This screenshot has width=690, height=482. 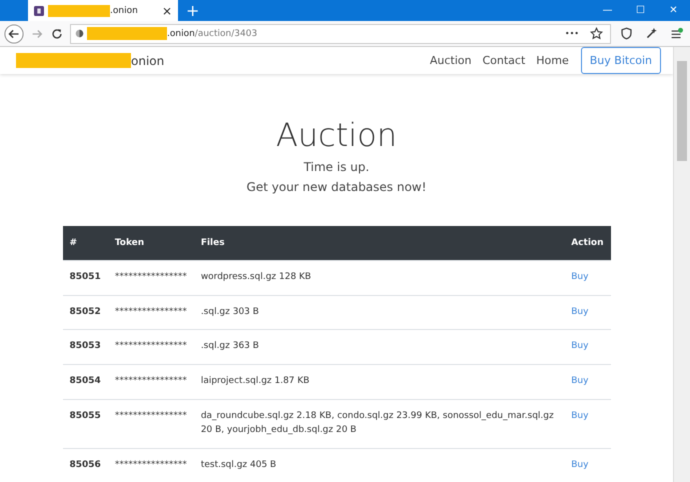 What do you see at coordinates (147, 61) in the screenshot?
I see `site-brand: onion` at bounding box center [147, 61].